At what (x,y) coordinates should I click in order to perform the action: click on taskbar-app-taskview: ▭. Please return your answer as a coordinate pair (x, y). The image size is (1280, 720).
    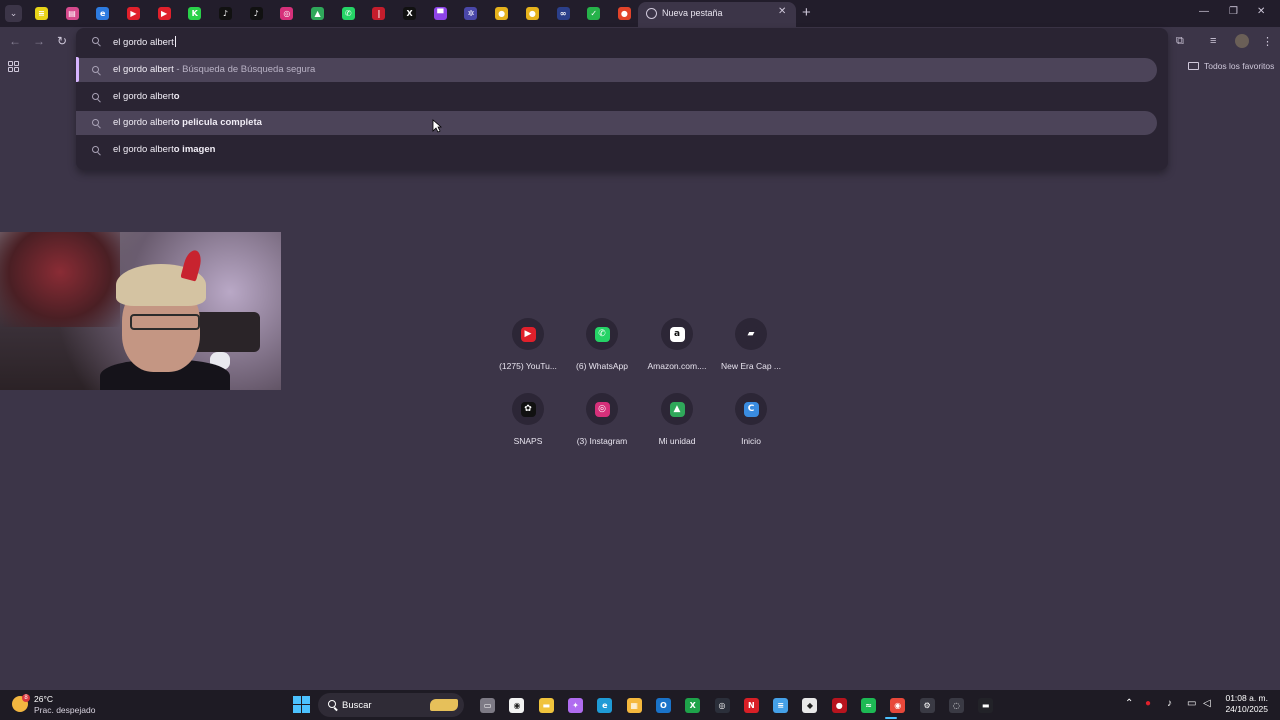
    Looking at the image, I should click on (487, 705).